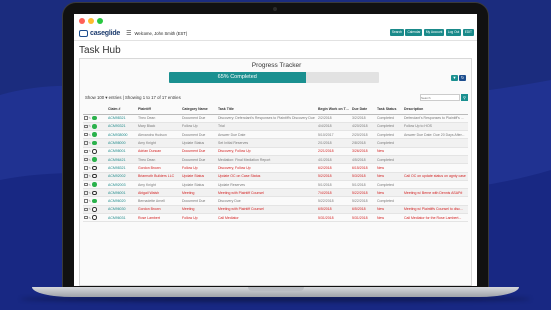  What do you see at coordinates (99, 33) in the screenshot?
I see `caseglide-logo: caseglide` at bounding box center [99, 33].